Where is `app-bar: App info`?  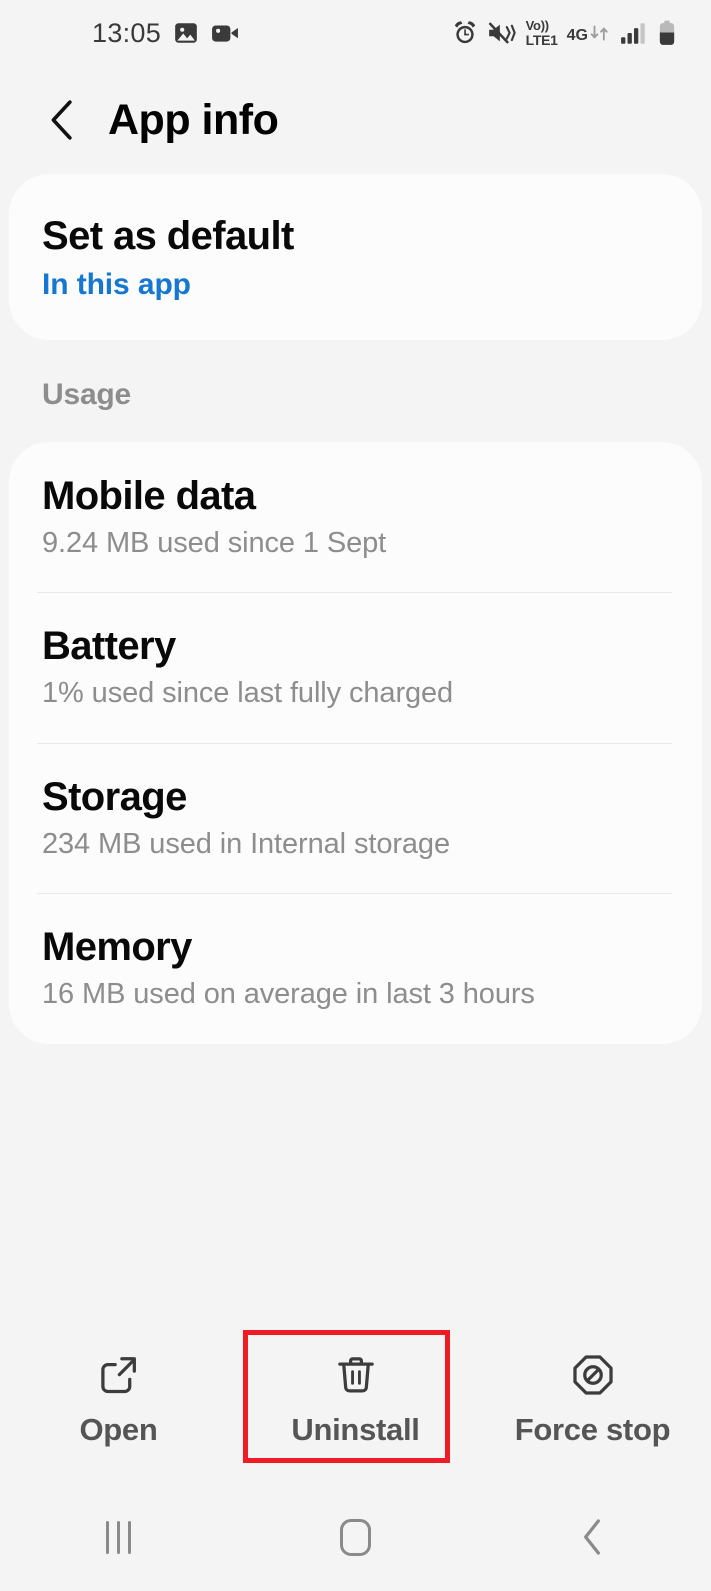 app-bar: App info is located at coordinates (355, 120).